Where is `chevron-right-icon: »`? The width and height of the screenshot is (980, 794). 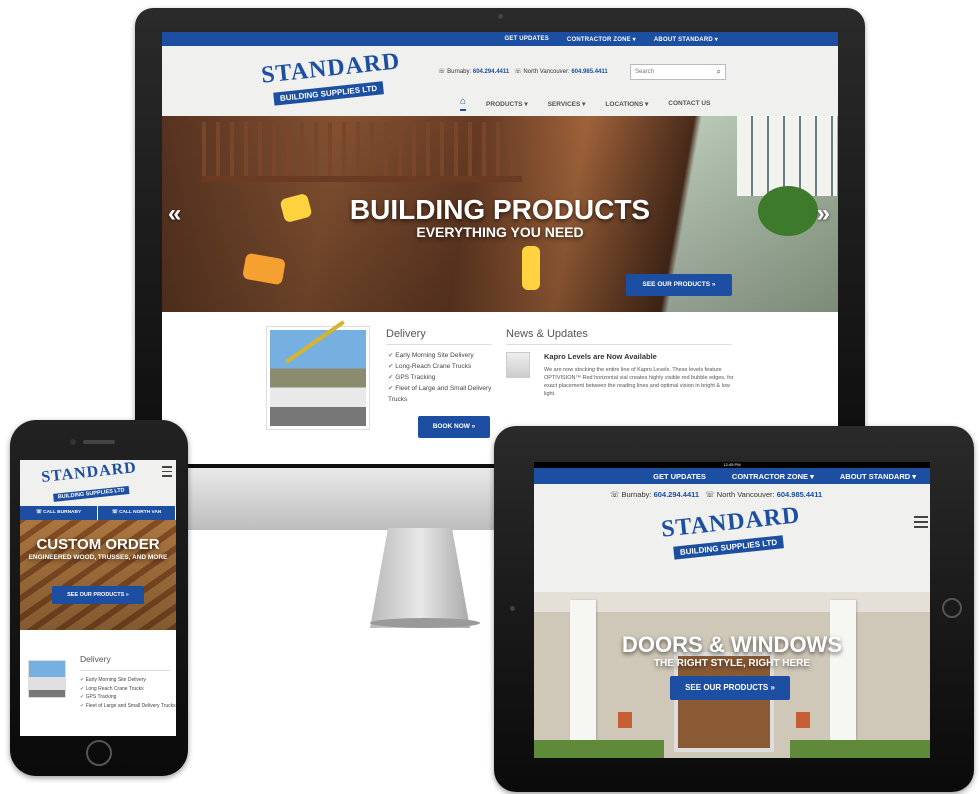 chevron-right-icon: » is located at coordinates (823, 214).